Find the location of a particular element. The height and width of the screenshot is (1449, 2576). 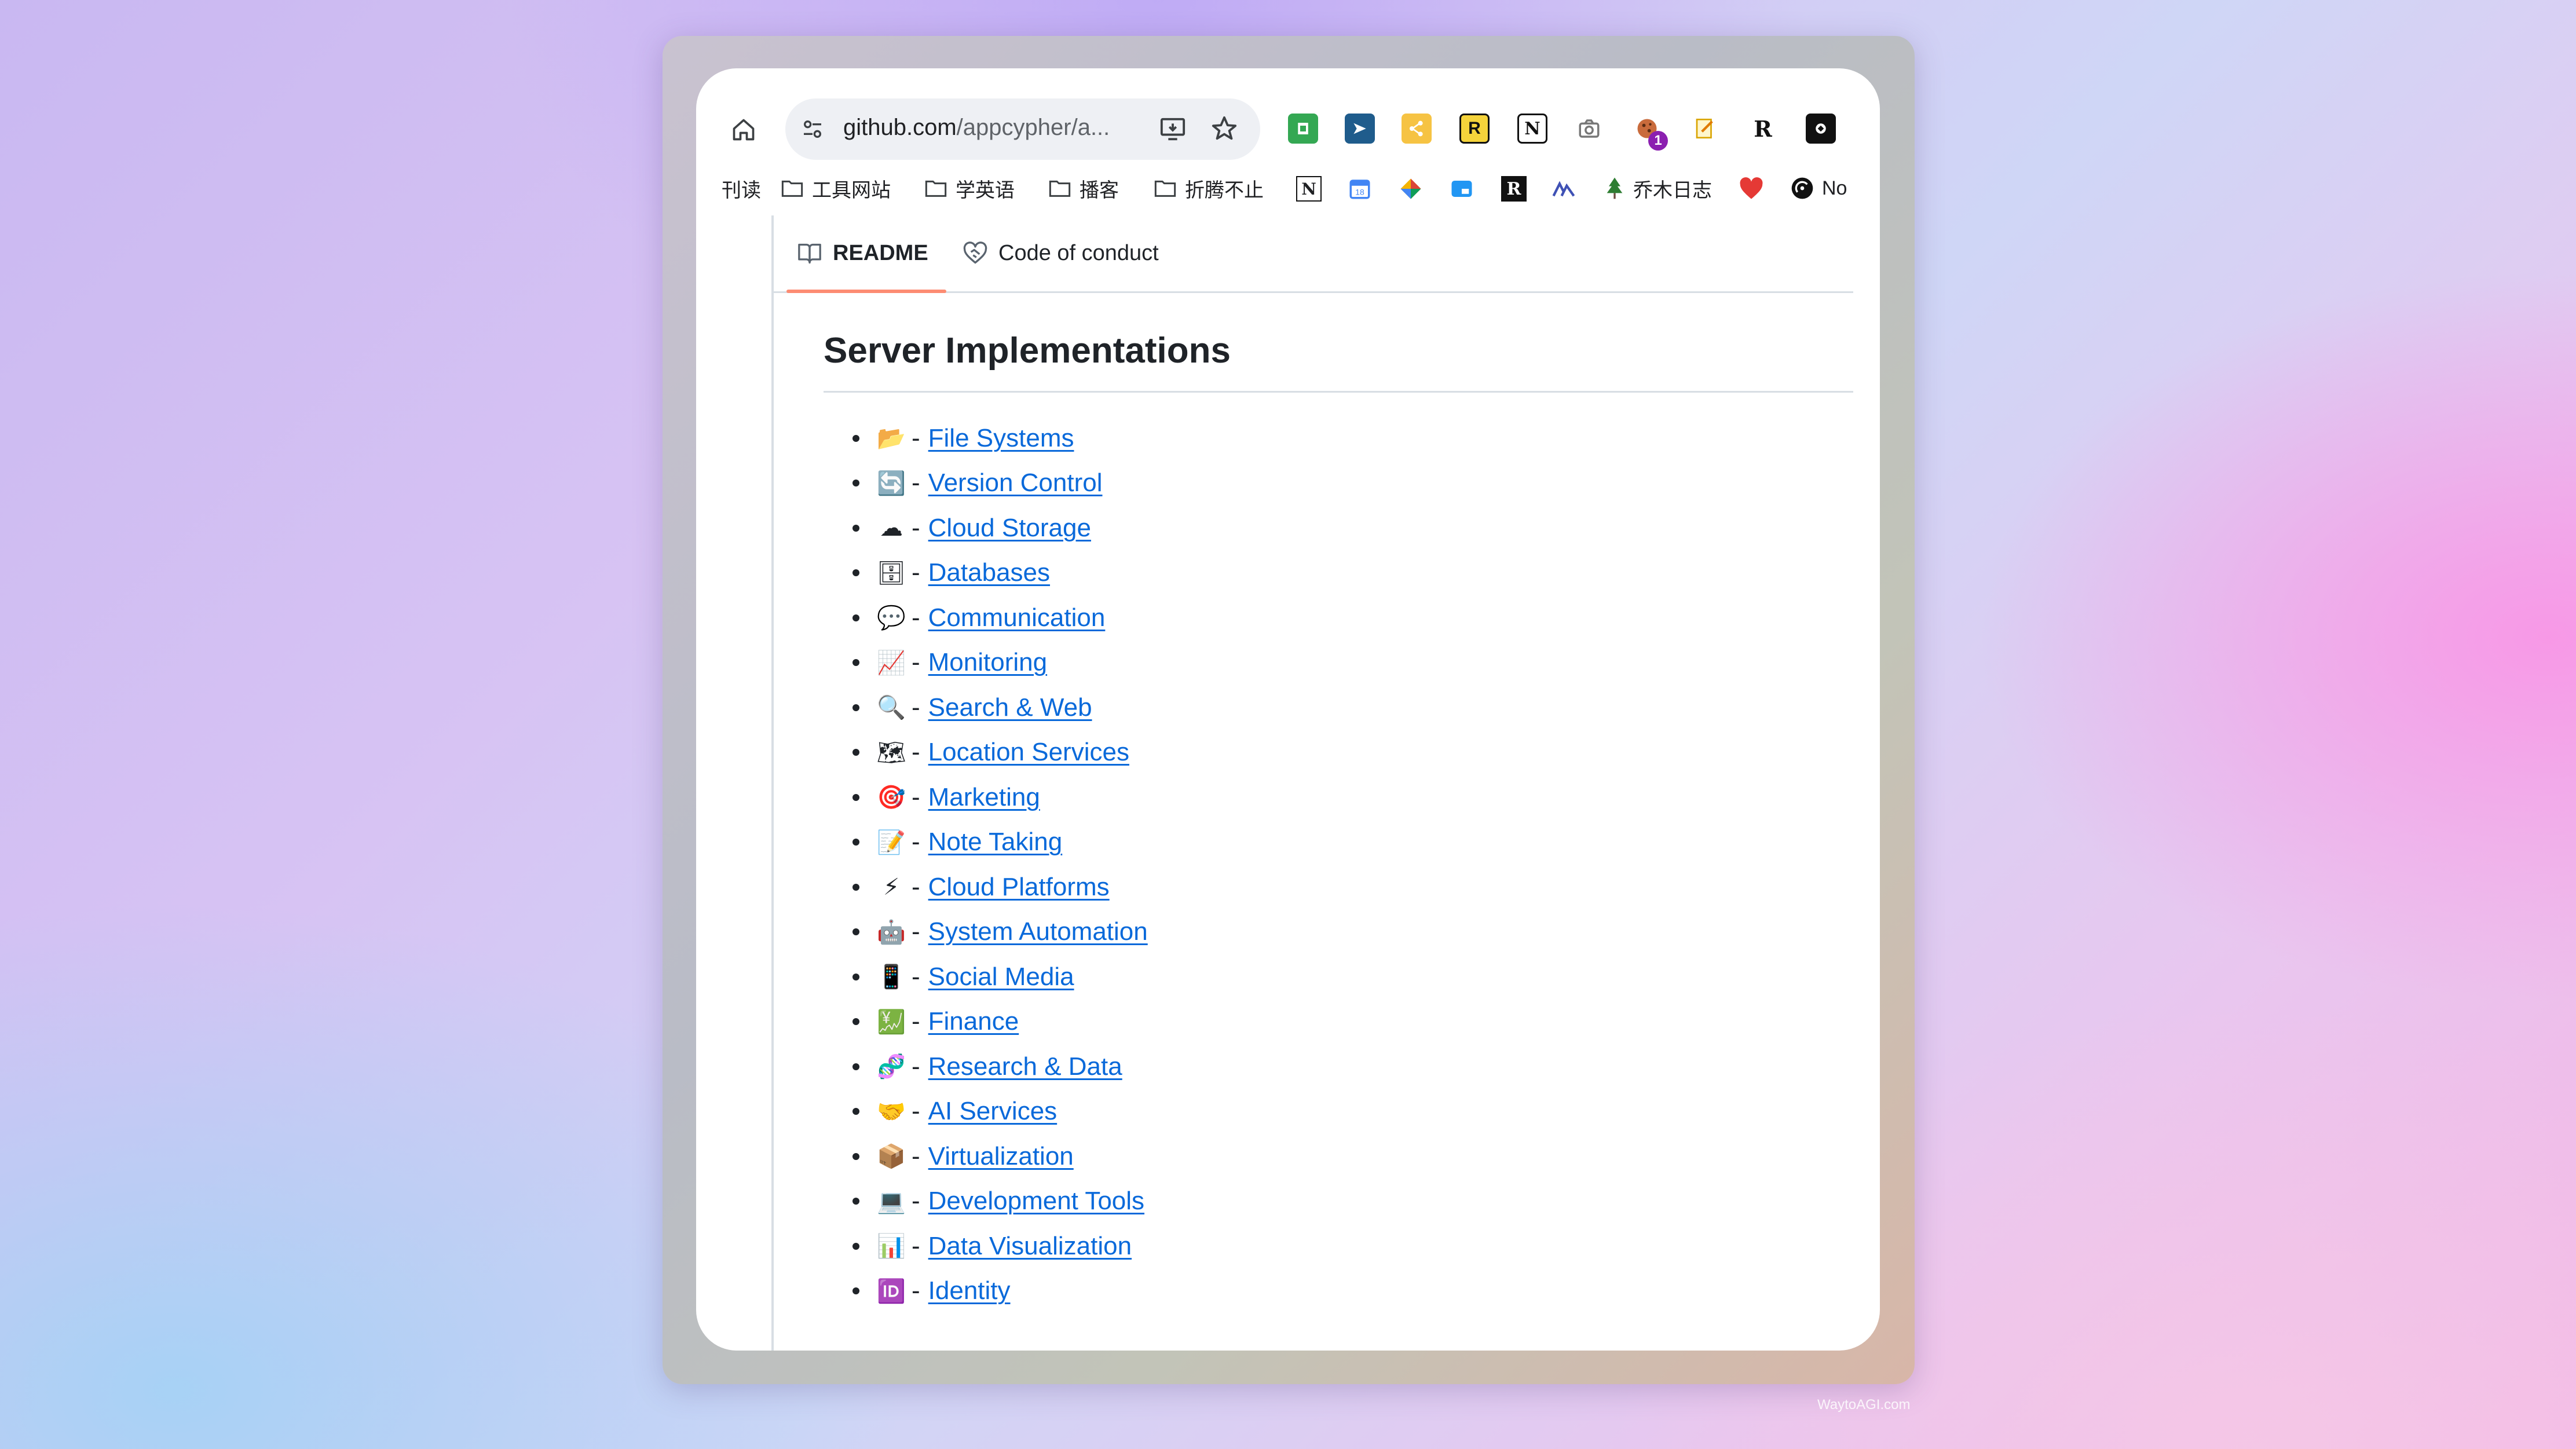

category-link: Version Control is located at coordinates (1015, 483).